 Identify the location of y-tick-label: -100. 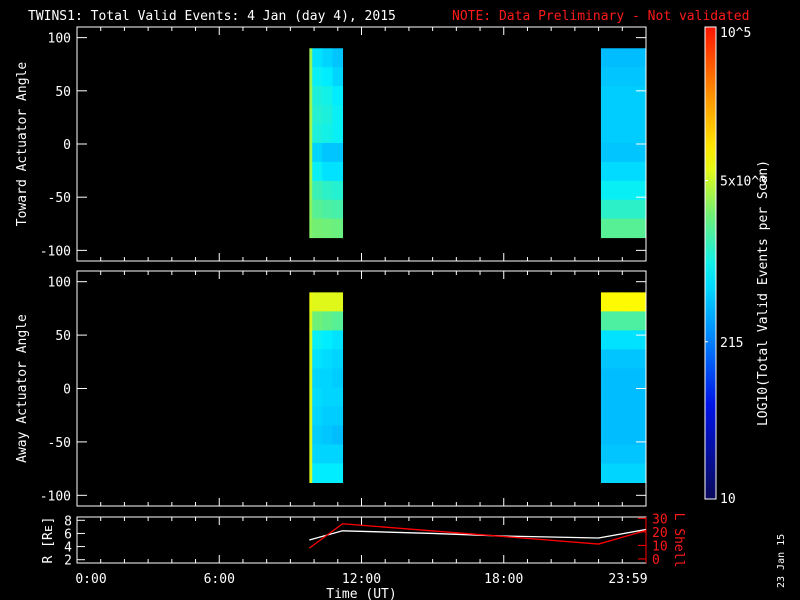
(55, 496).